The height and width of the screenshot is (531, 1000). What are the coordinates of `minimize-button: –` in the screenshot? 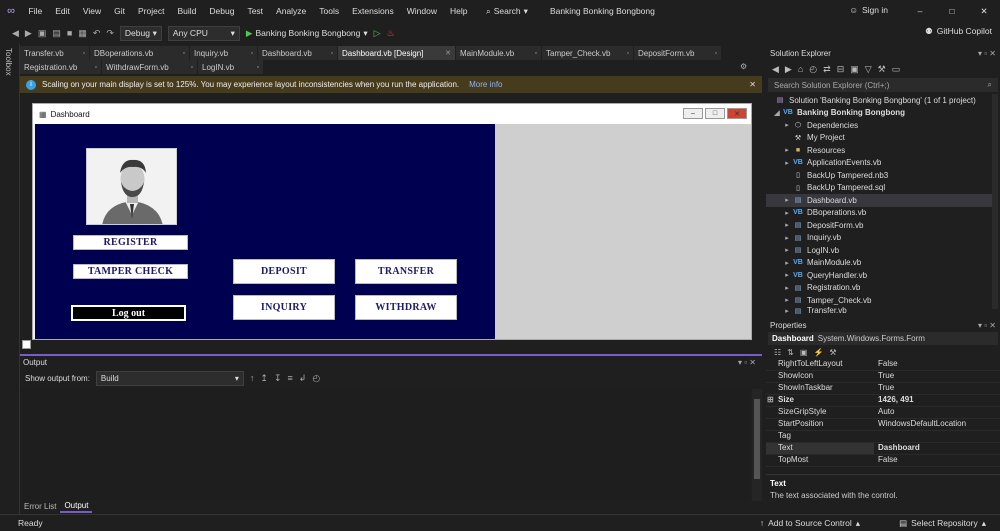 It's located at (920, 11).